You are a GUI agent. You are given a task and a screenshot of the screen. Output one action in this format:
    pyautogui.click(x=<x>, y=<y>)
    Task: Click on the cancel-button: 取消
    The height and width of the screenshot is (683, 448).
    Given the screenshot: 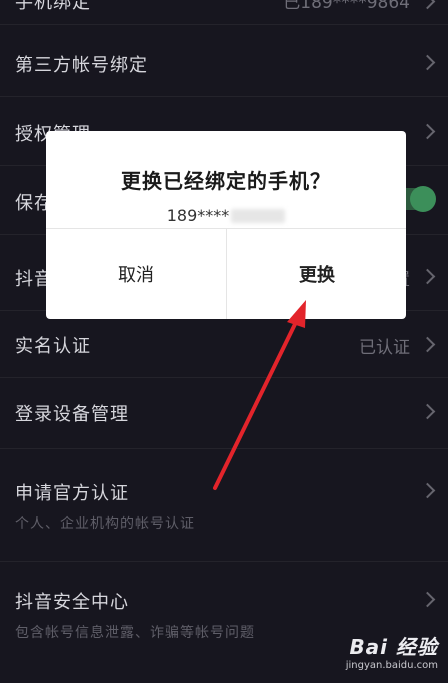 What is the action you would take?
    pyautogui.click(x=136, y=274)
    